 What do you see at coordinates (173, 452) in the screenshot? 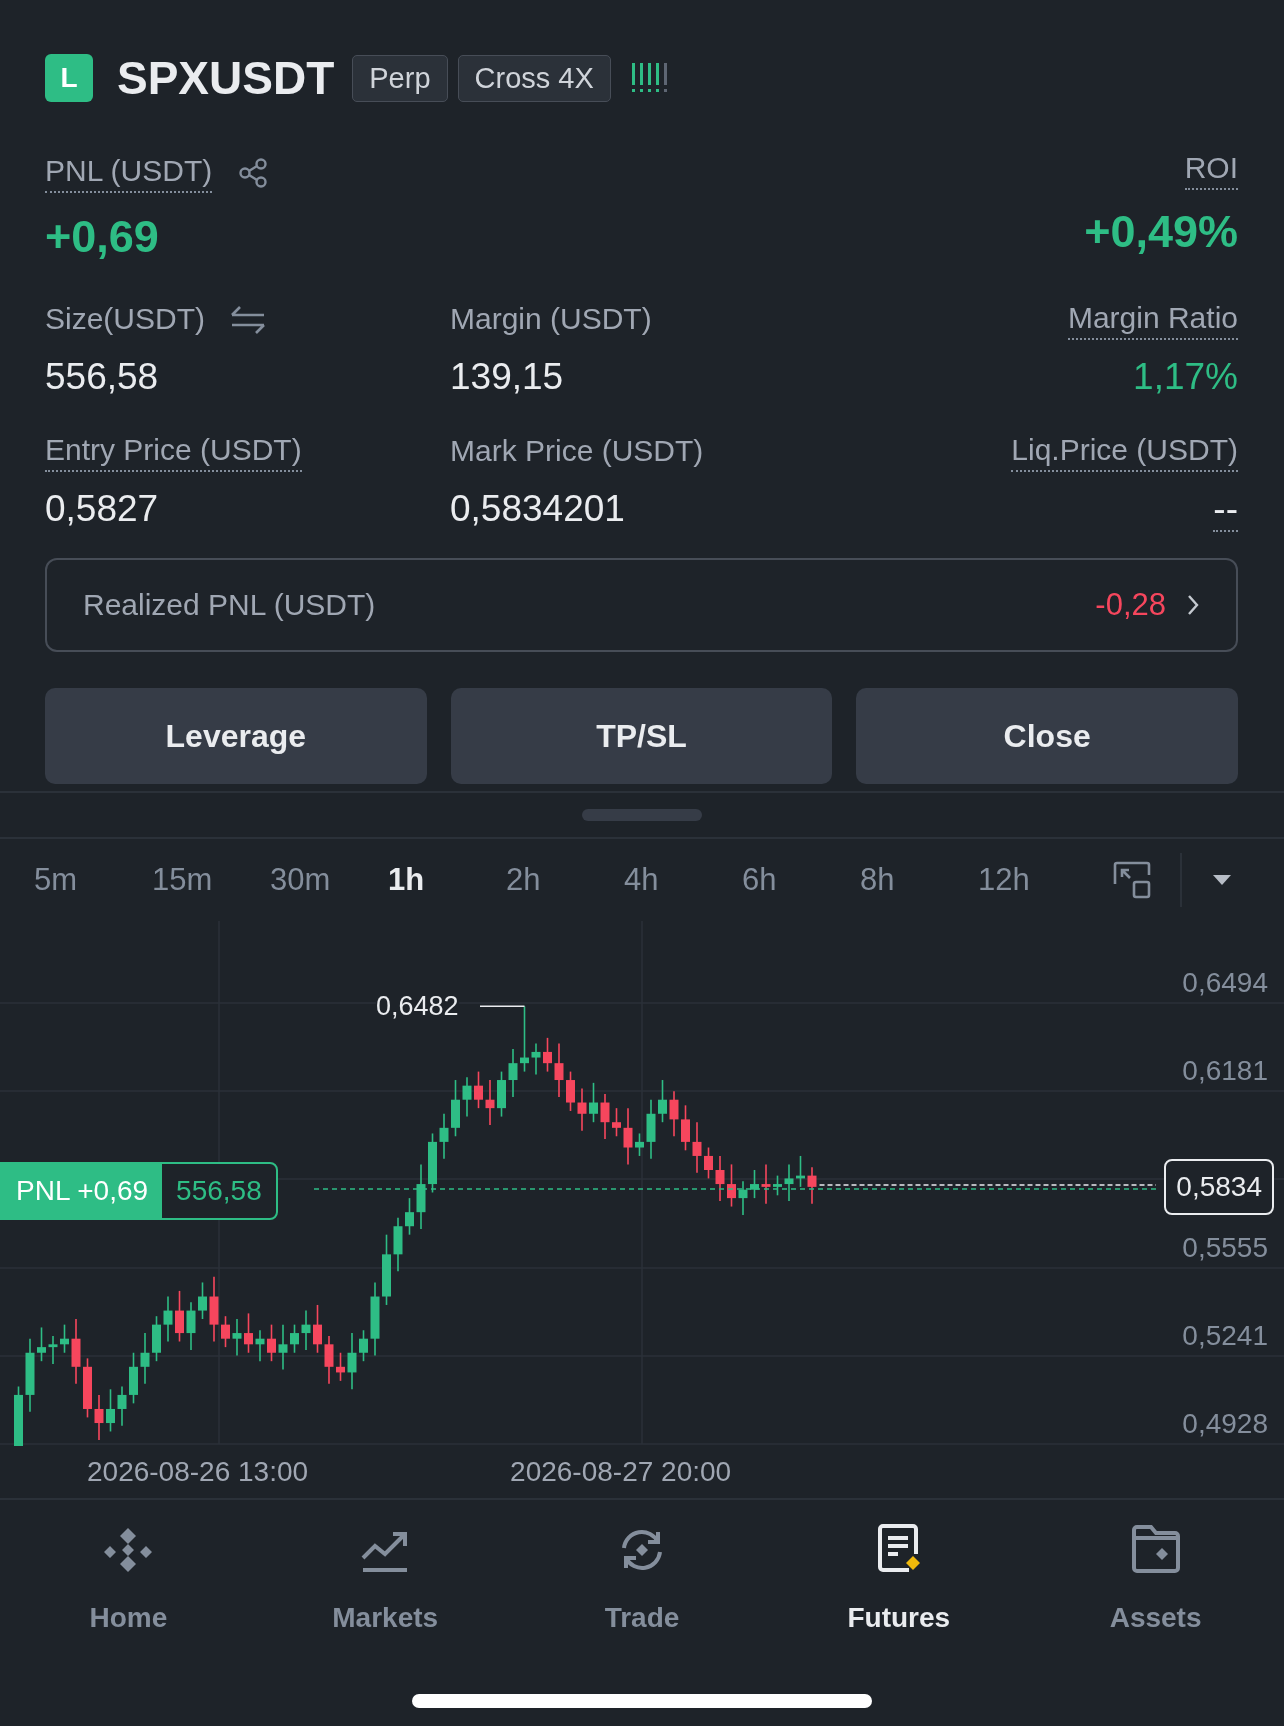
I see `stat-label: Entry Price (USDT)` at bounding box center [173, 452].